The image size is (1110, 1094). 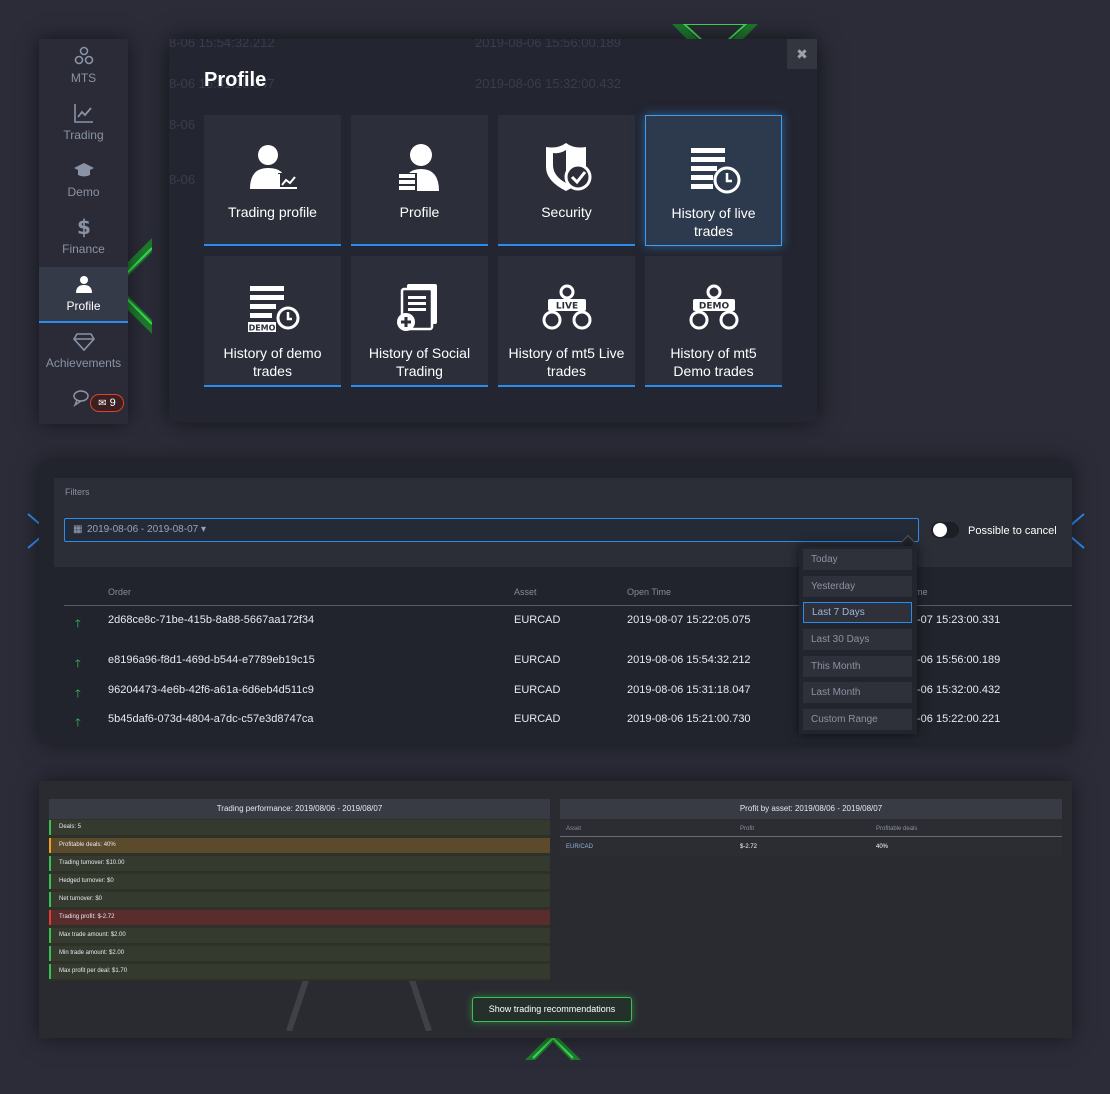 I want to click on close-button: ✖, so click(x=802, y=54).